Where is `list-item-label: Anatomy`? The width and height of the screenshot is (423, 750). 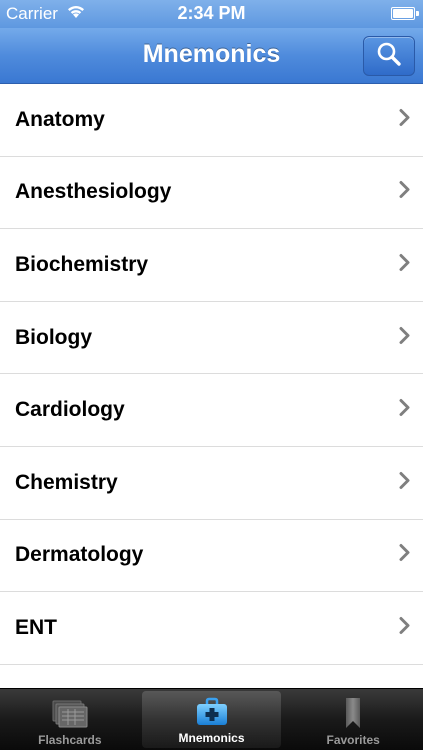
list-item-label: Anatomy is located at coordinates (60, 119).